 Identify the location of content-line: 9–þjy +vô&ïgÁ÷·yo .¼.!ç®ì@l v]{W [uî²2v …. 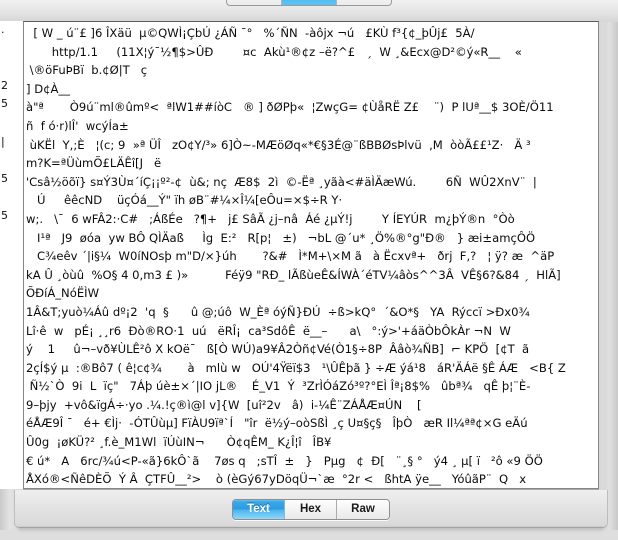
(224, 404).